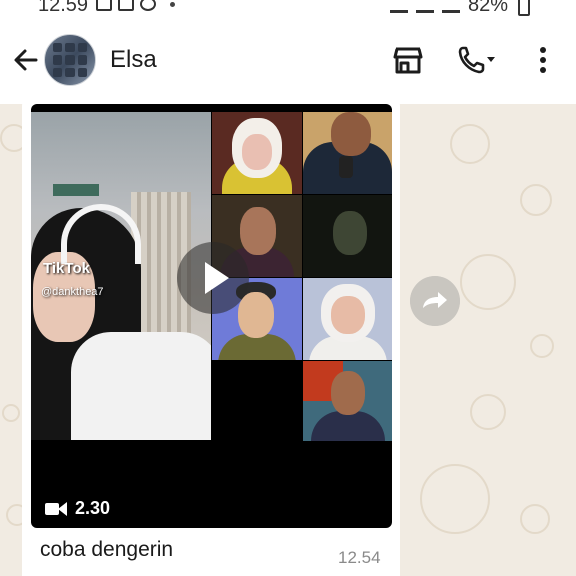  What do you see at coordinates (107, 549) in the screenshot?
I see `message-caption: coba dengerin` at bounding box center [107, 549].